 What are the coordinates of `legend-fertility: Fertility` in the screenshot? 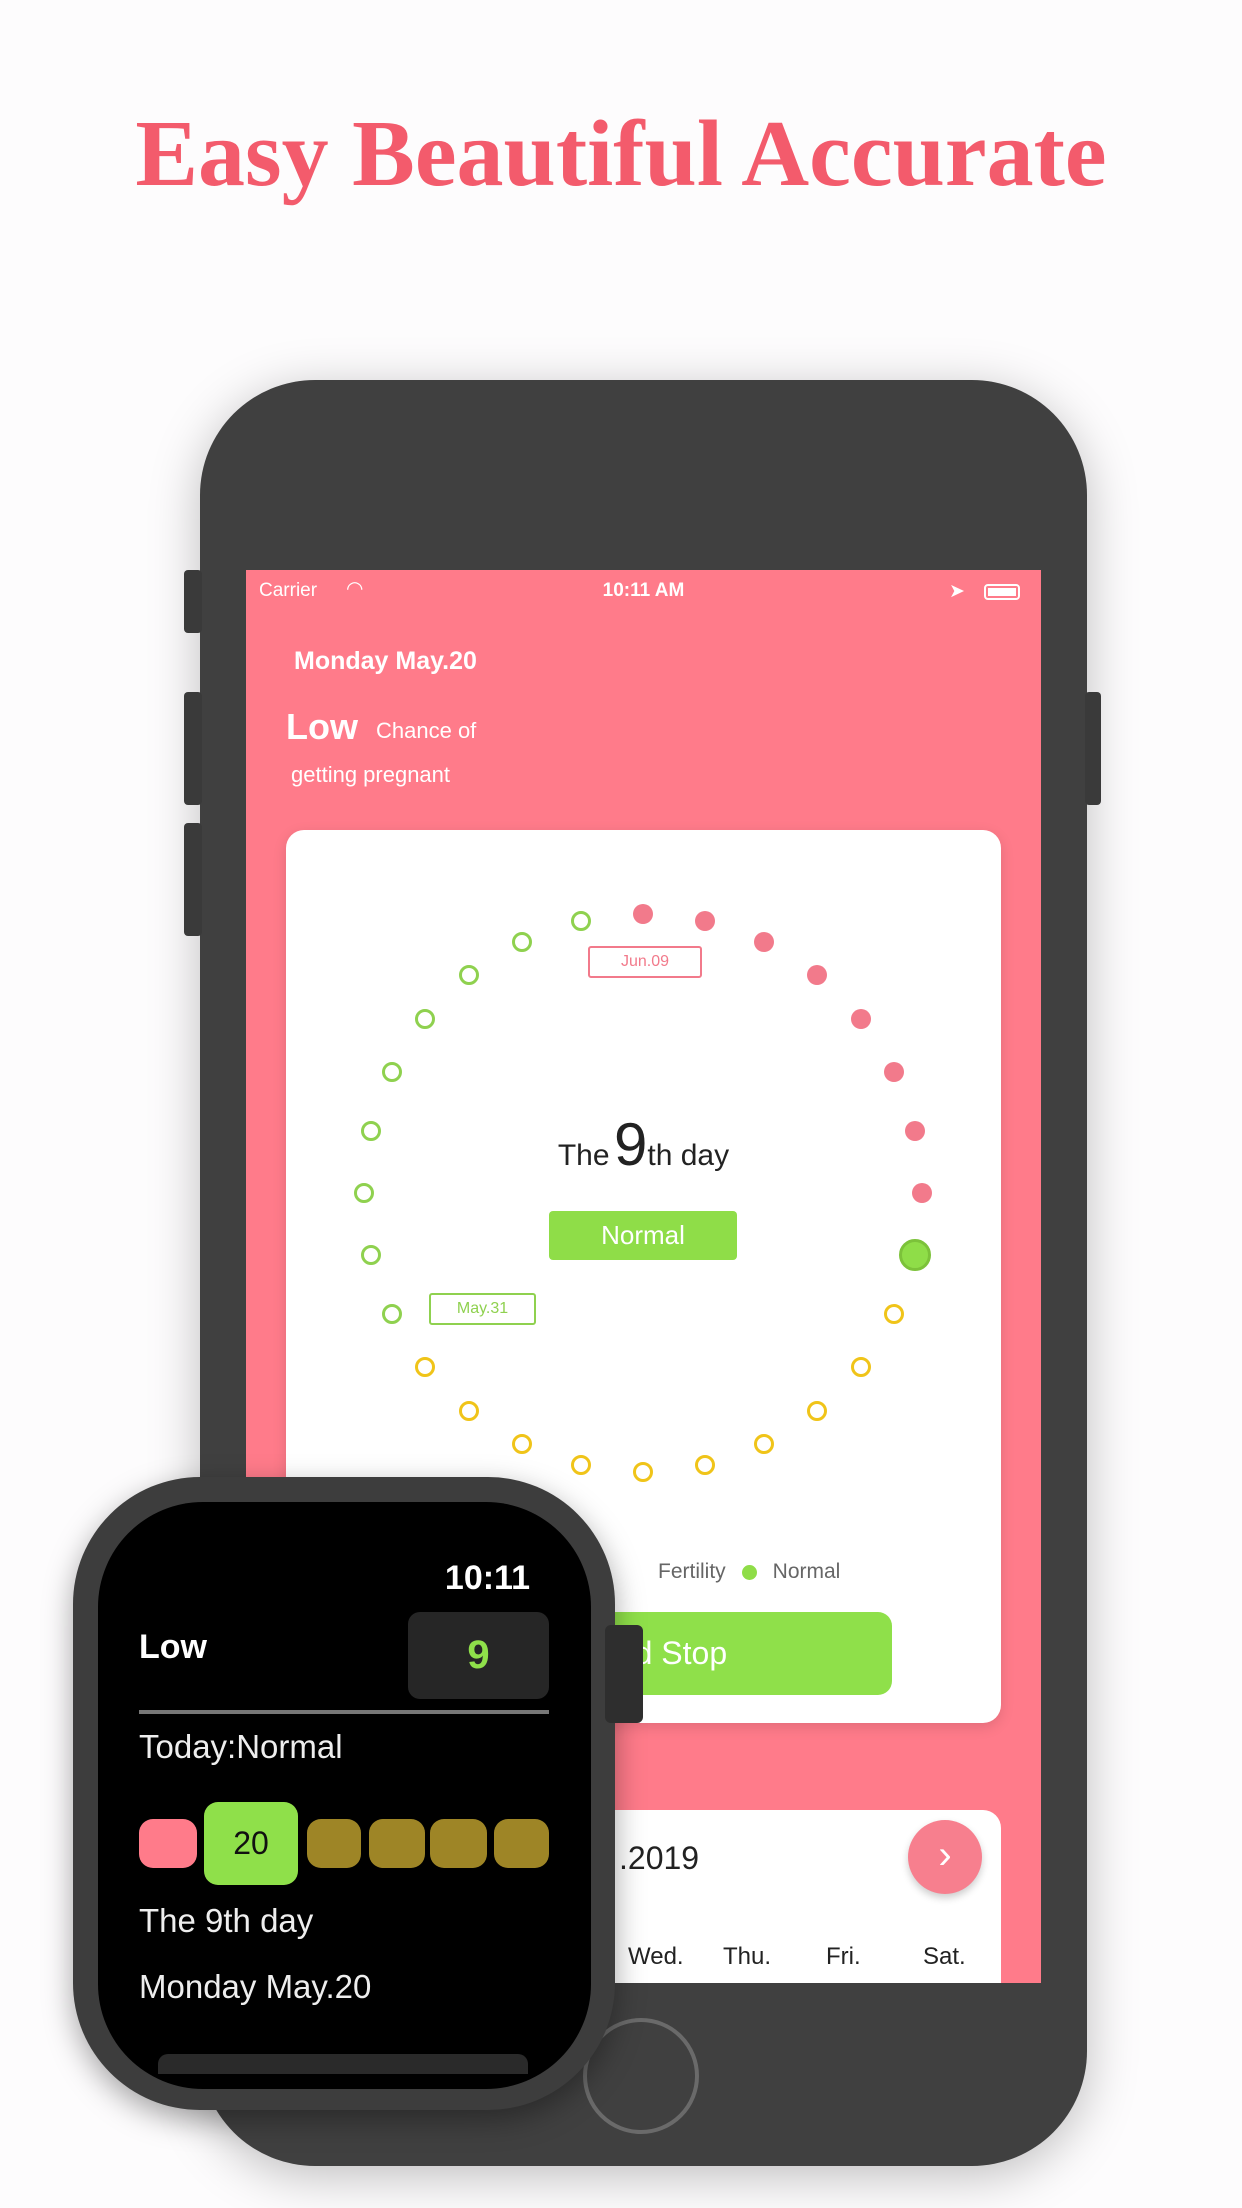 It's located at (692, 1571).